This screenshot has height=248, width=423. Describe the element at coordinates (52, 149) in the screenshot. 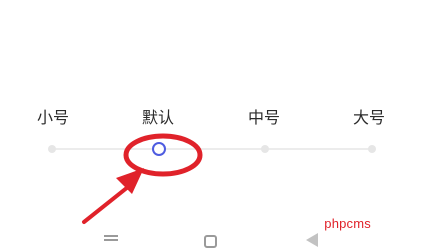

I see `slider-tick-small` at that location.